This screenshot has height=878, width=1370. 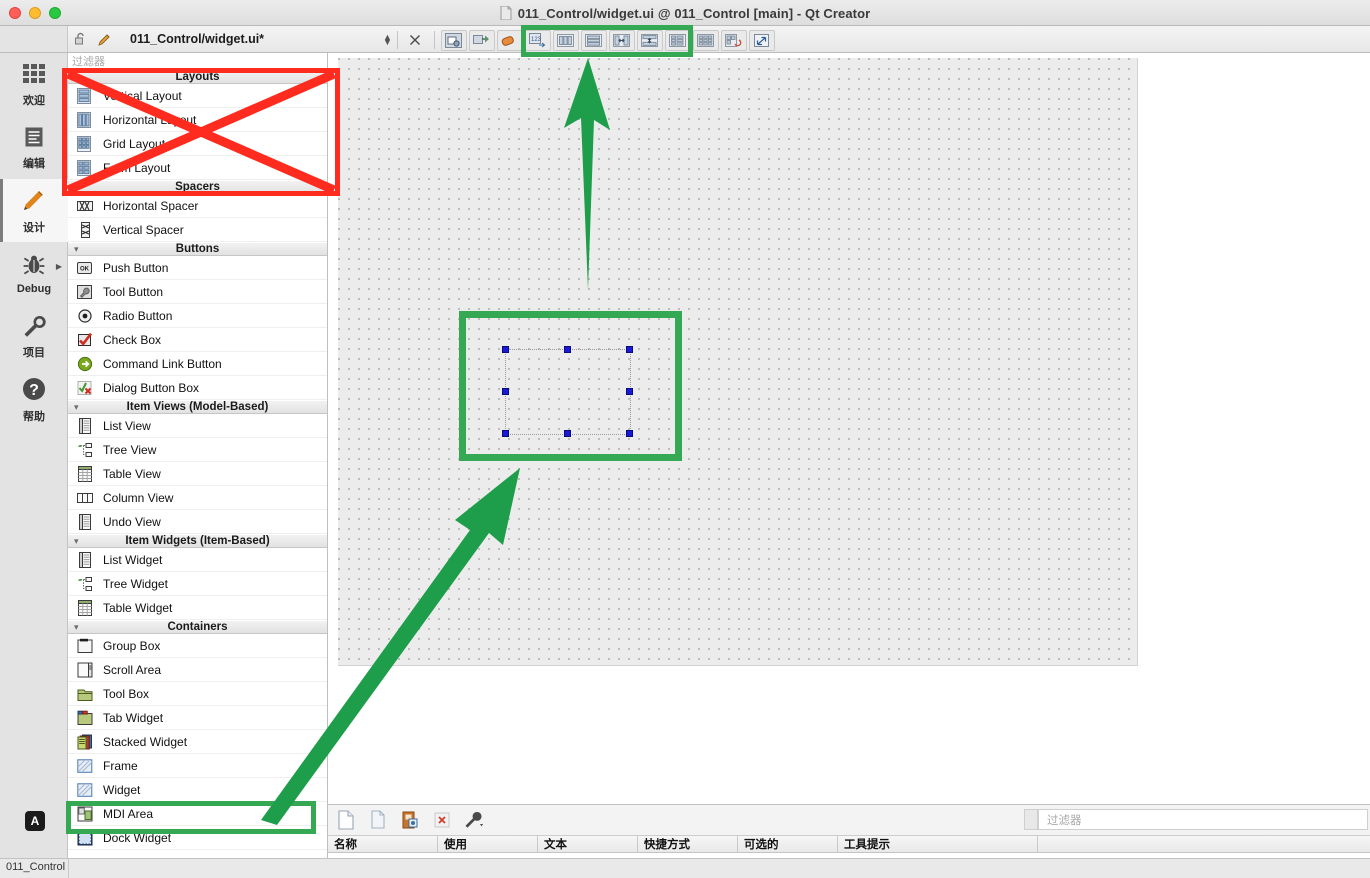 I want to click on widget-box-group-header: ▾ Item Views (Model-Based), so click(x=197, y=407).